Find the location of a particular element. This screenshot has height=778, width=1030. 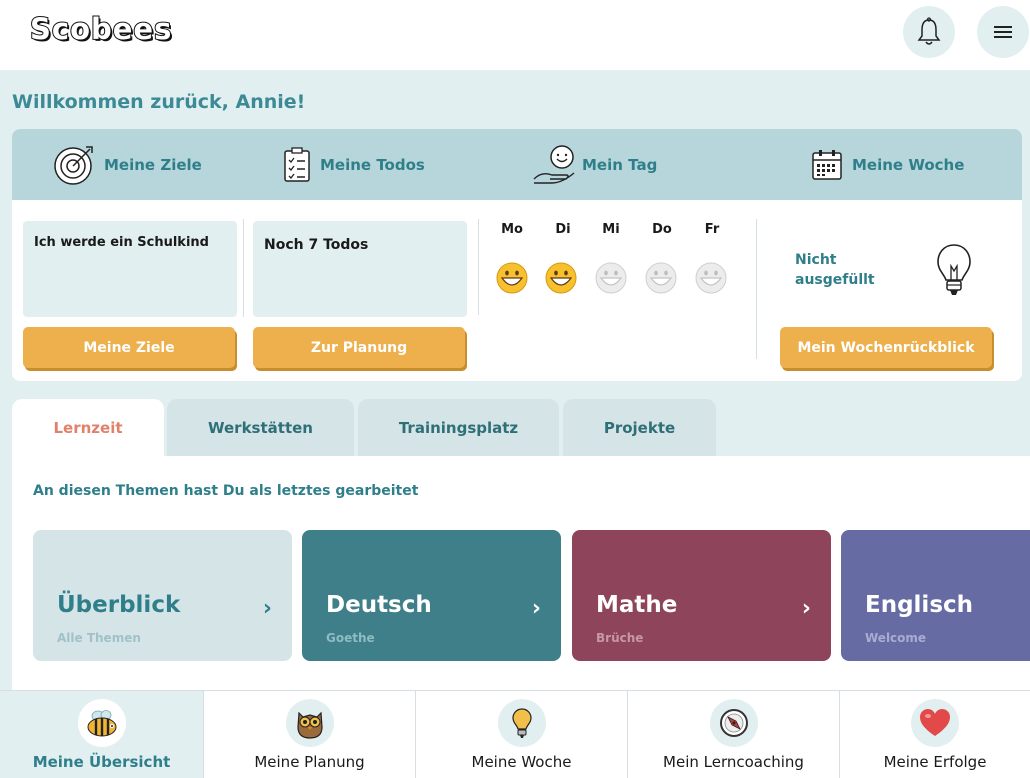

bottom-nav-lerncoaching: Mein Lerncoaching is located at coordinates (734, 734).